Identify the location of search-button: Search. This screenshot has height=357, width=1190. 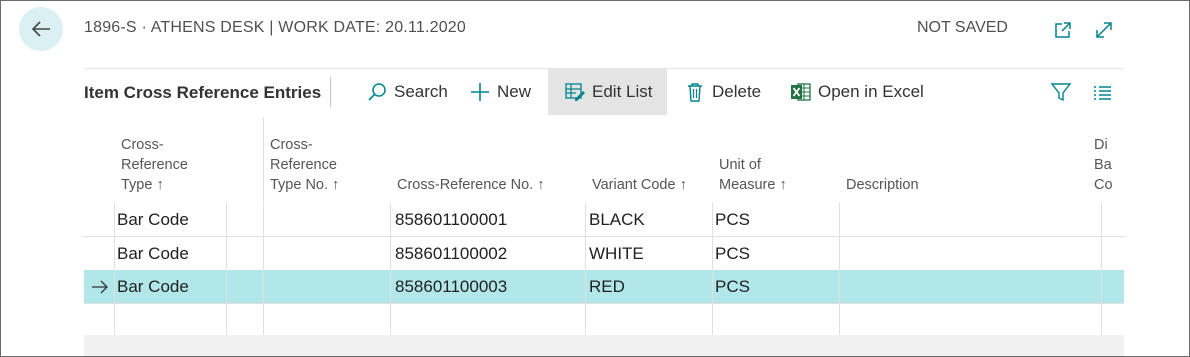
(407, 92).